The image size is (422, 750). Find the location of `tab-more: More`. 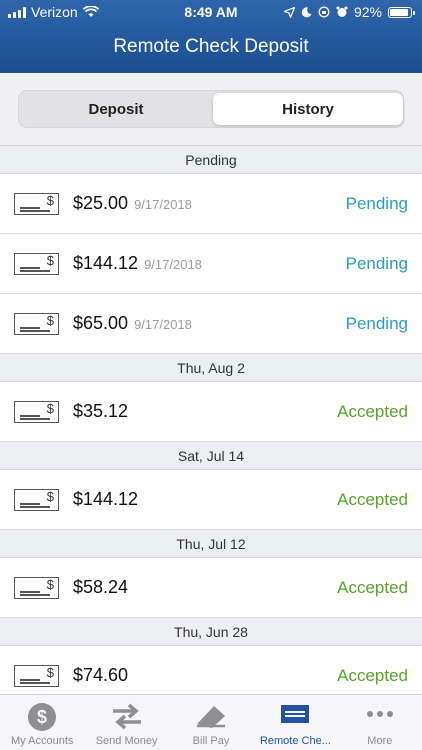

tab-more: More is located at coordinates (380, 722).